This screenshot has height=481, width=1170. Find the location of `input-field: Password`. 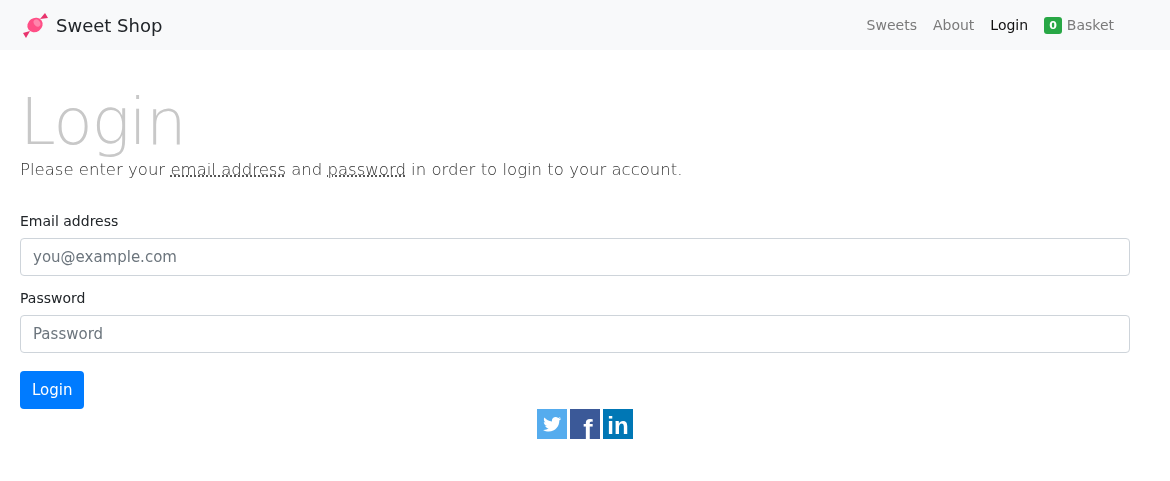

input-field: Password is located at coordinates (575, 333).